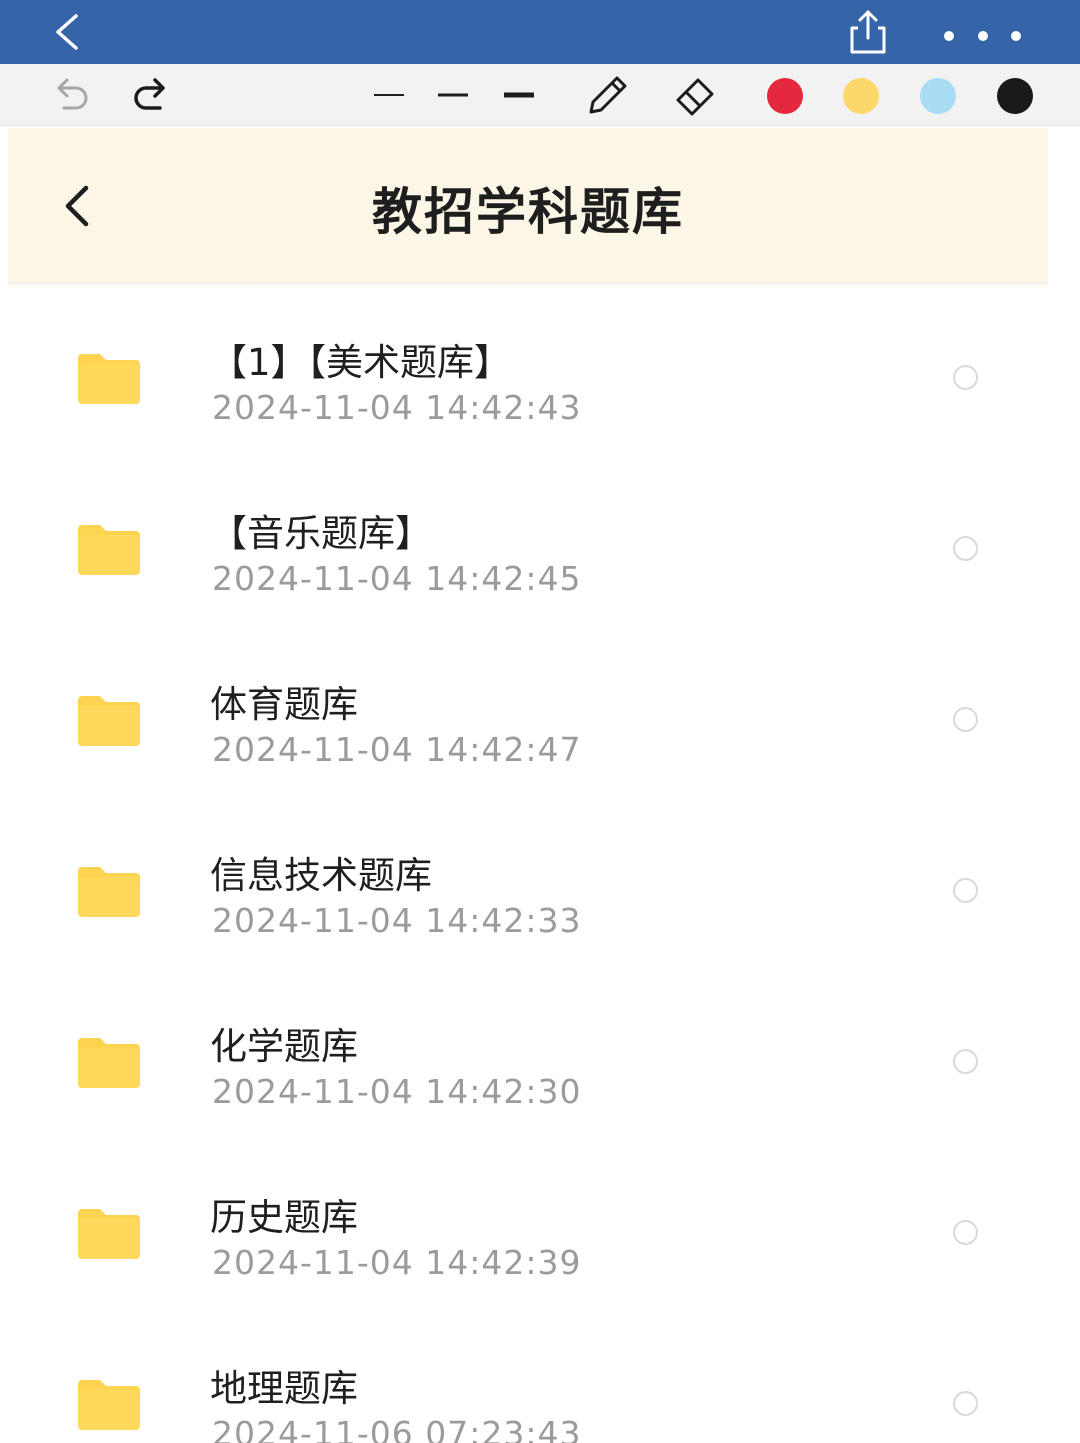  Describe the element at coordinates (540, 1380) in the screenshot. I see `list-item: 地理题库 2024-11-06 07:23:43` at that location.